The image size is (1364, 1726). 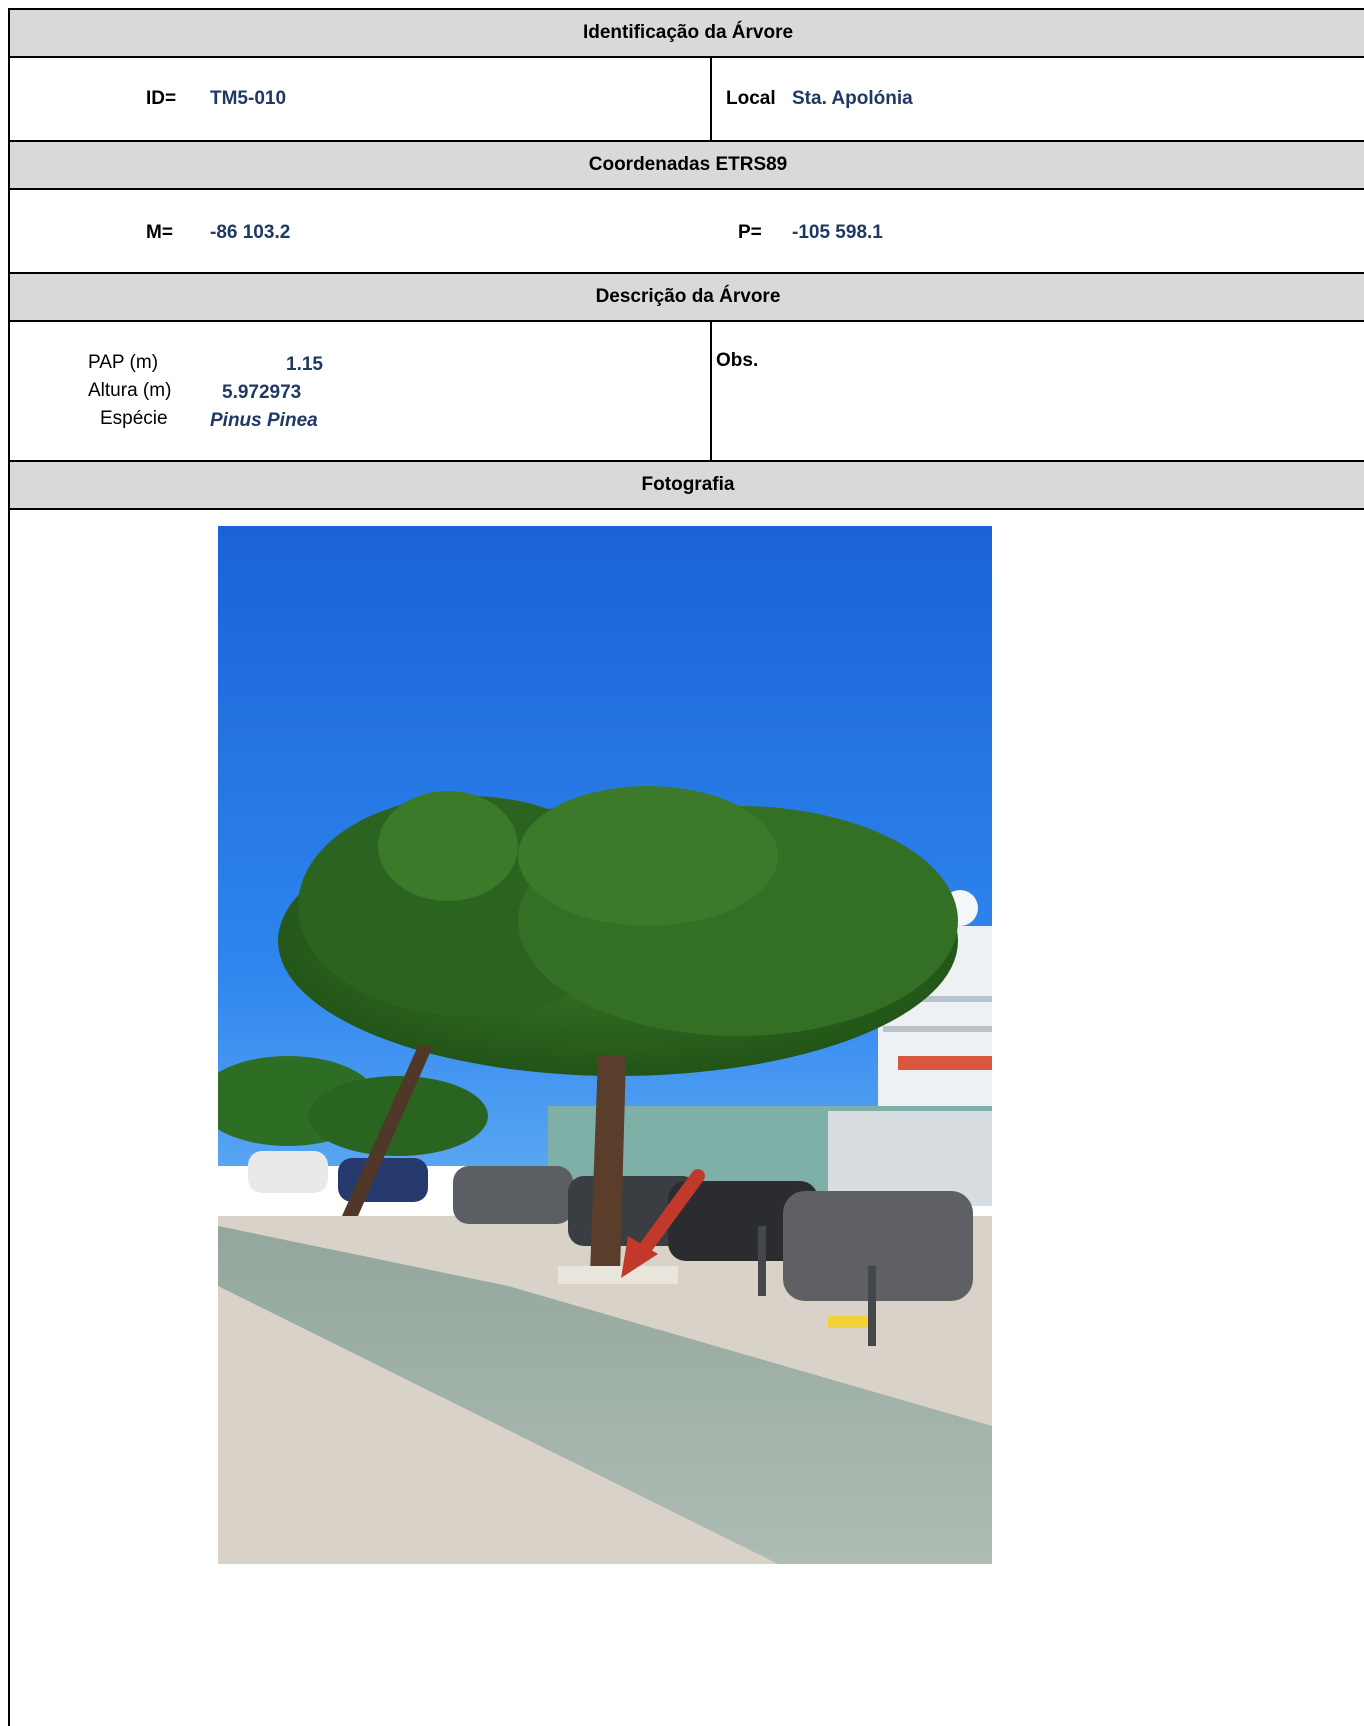 What do you see at coordinates (130, 390) in the screenshot?
I see `altura-label: Altura (m)` at bounding box center [130, 390].